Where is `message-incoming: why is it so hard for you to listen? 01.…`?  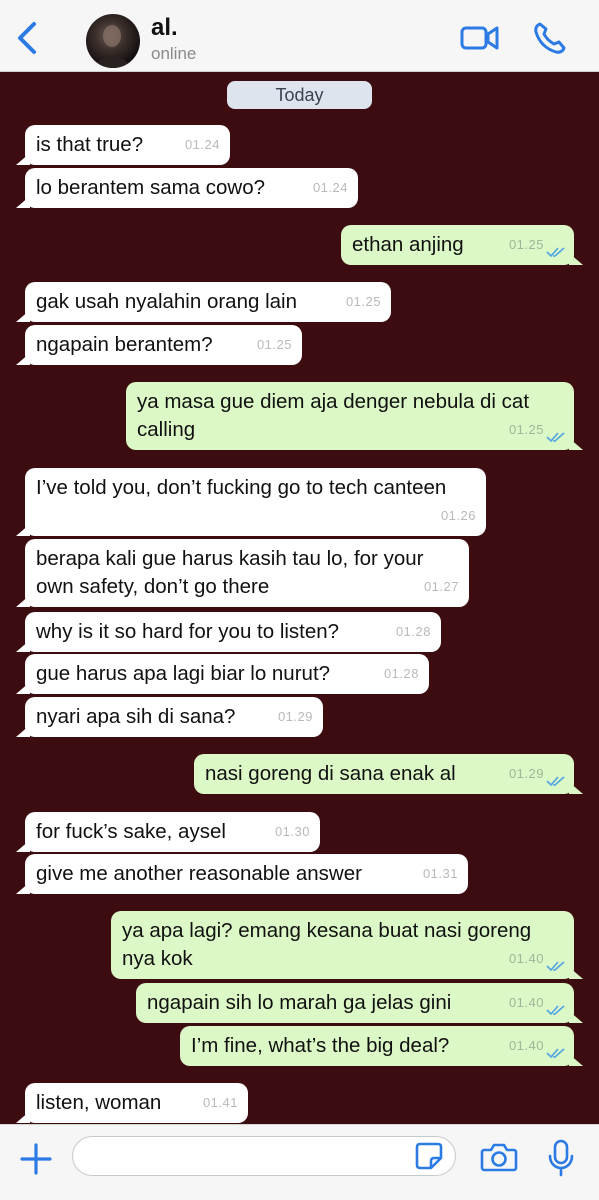 message-incoming: why is it so hard for you to listen? 01.… is located at coordinates (228, 632).